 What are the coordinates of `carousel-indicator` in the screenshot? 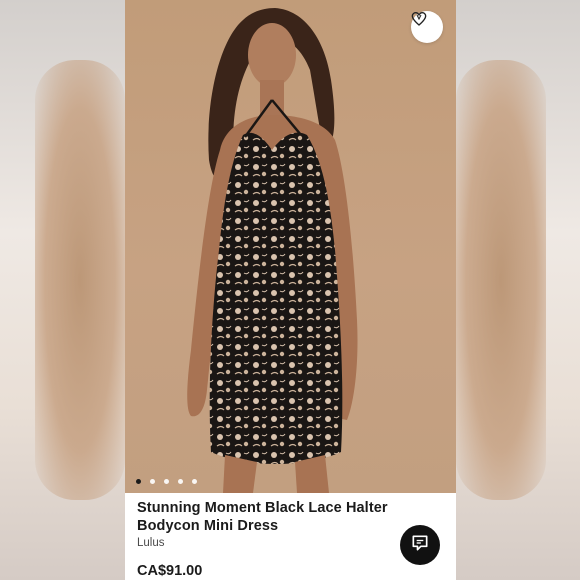 It's located at (166, 481).